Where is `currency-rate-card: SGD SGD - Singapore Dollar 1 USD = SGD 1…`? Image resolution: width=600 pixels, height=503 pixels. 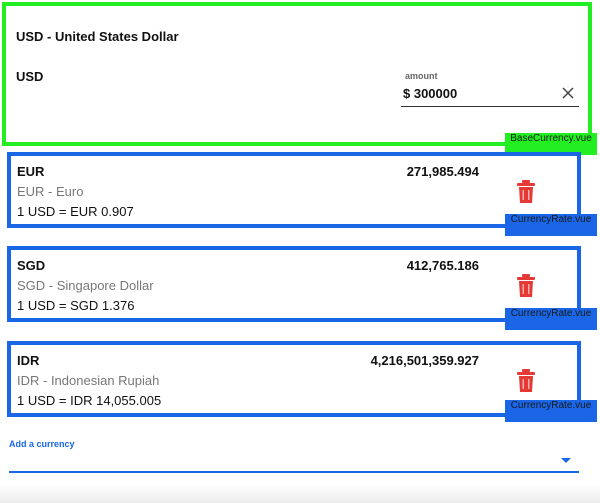
currency-rate-card: SGD SGD - Singapore Dollar 1 USD = SGD 1… is located at coordinates (294, 284).